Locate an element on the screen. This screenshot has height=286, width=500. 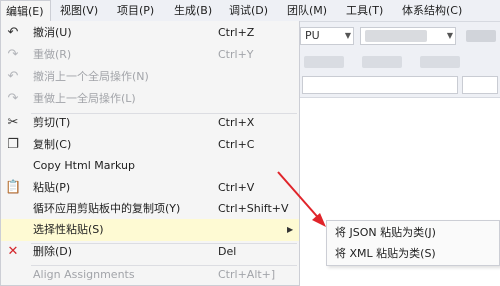
annotation-arrow-line is located at coordinates (300, 197).